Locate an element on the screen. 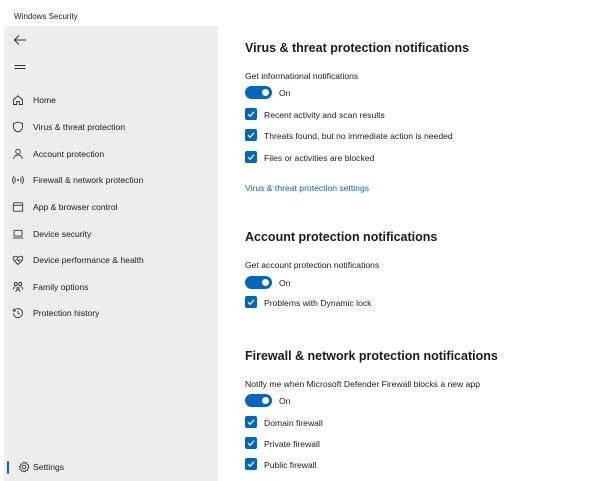 This screenshot has height=481, width=611. checkbox-public-firewall is located at coordinates (251, 464).